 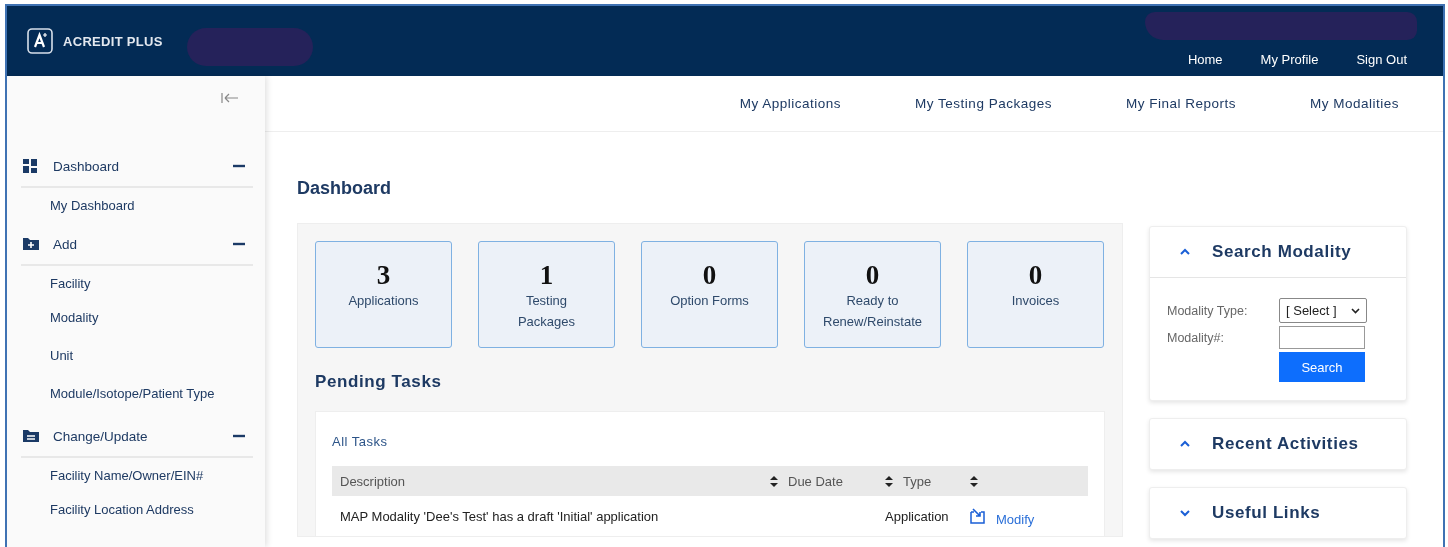 I want to click on table-cell-text: Application, so click(x=917, y=516).